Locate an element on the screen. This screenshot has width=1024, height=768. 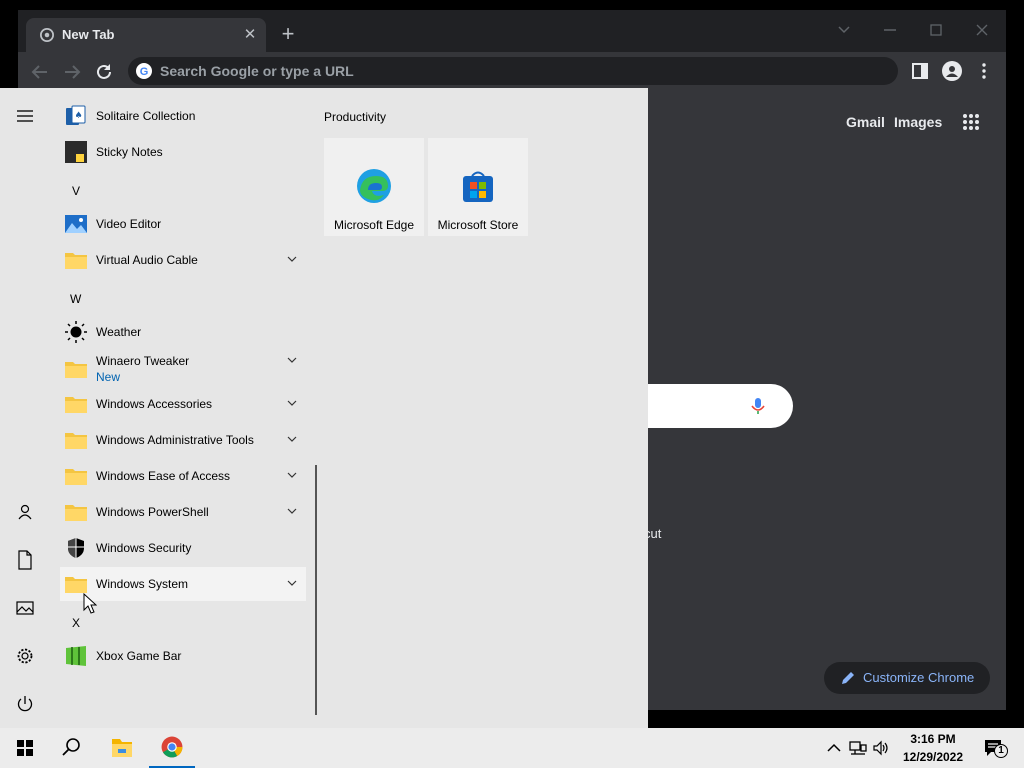
network-icon is located at coordinates (858, 748).